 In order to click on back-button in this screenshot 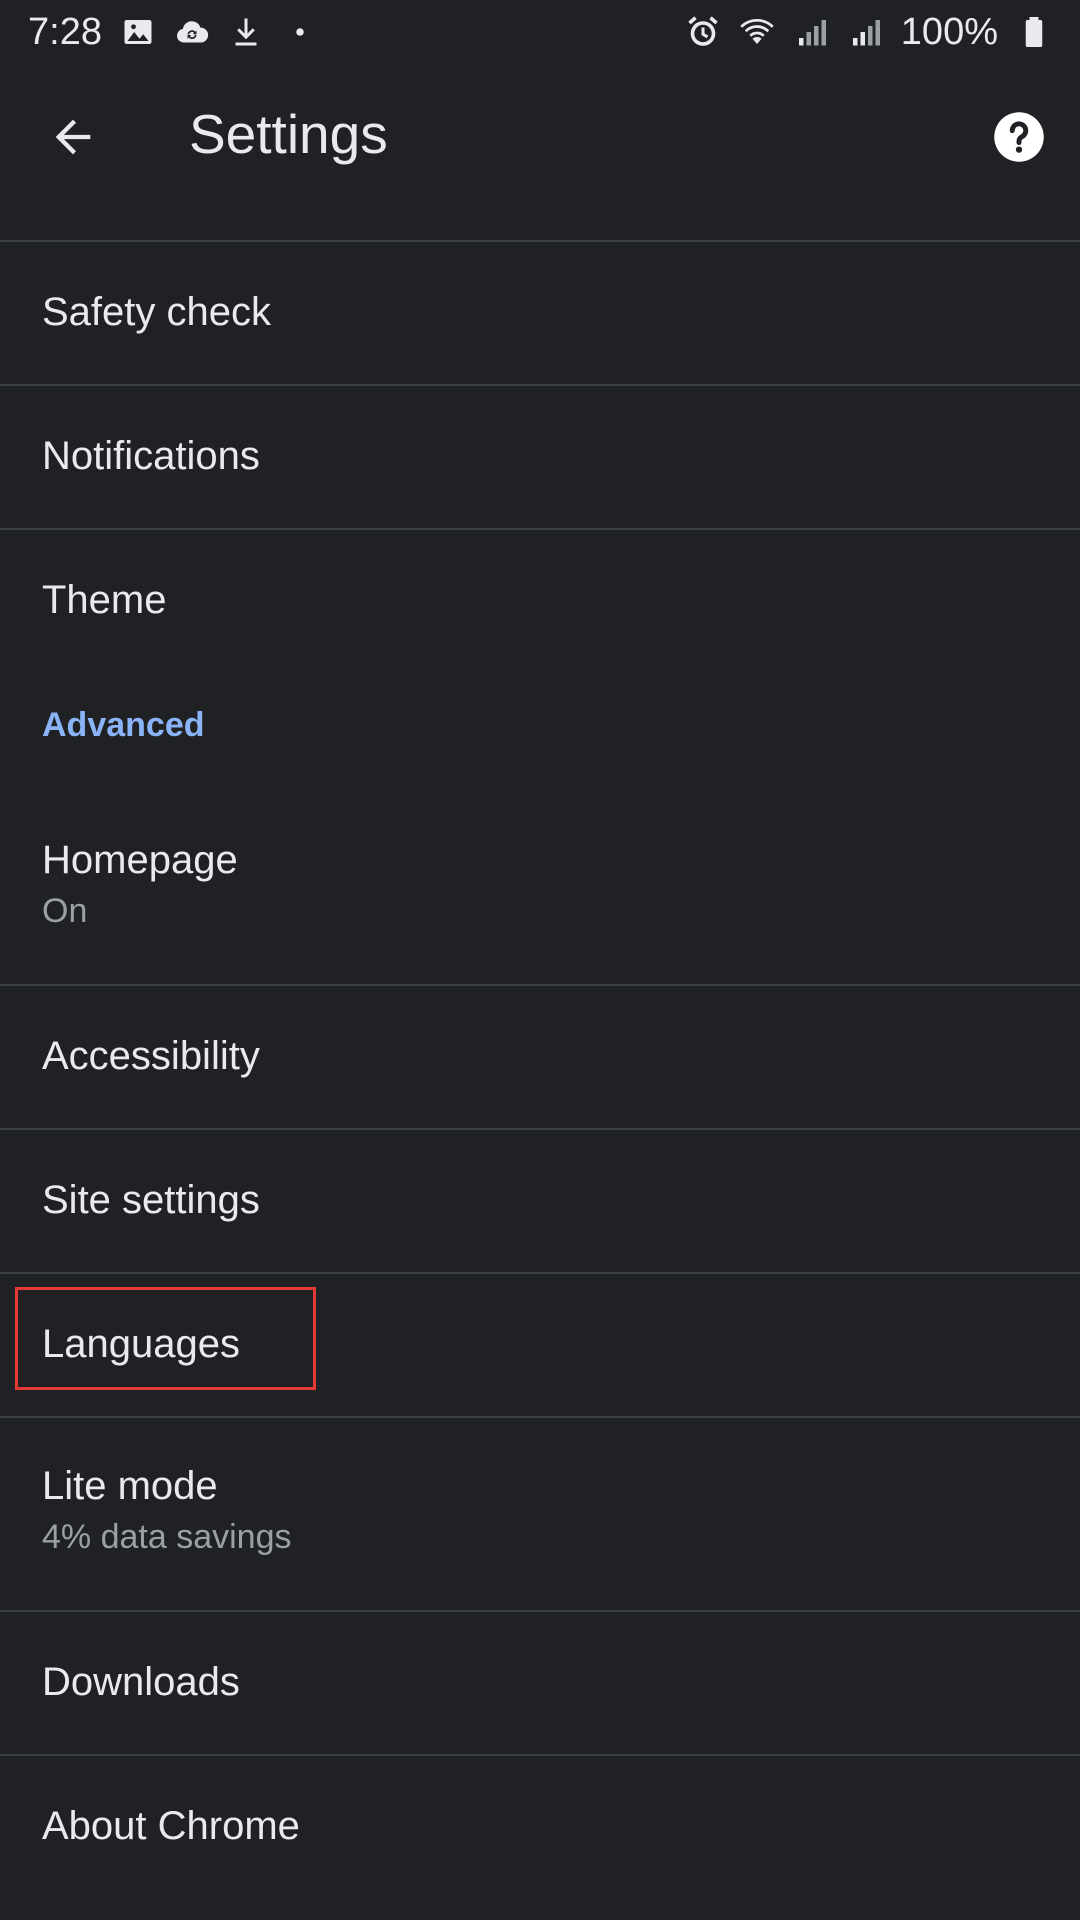, I will do `click(73, 137)`.